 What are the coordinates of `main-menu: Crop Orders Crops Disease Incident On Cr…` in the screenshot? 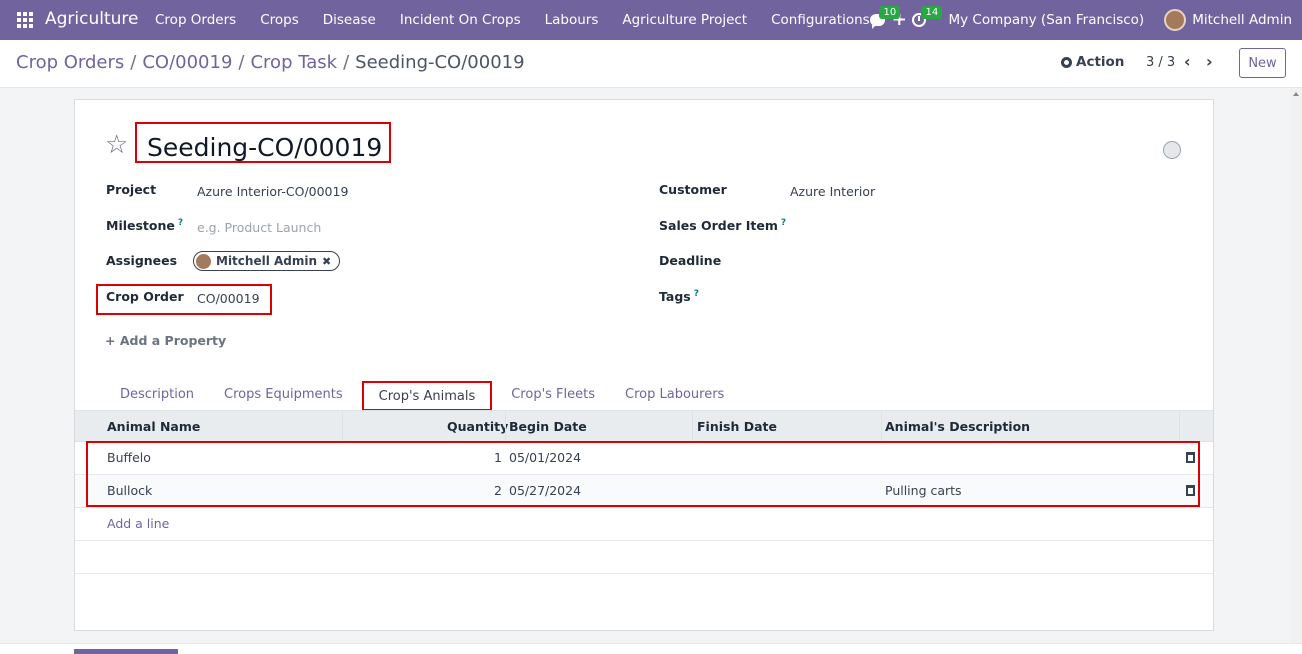 It's located at (530, 20).